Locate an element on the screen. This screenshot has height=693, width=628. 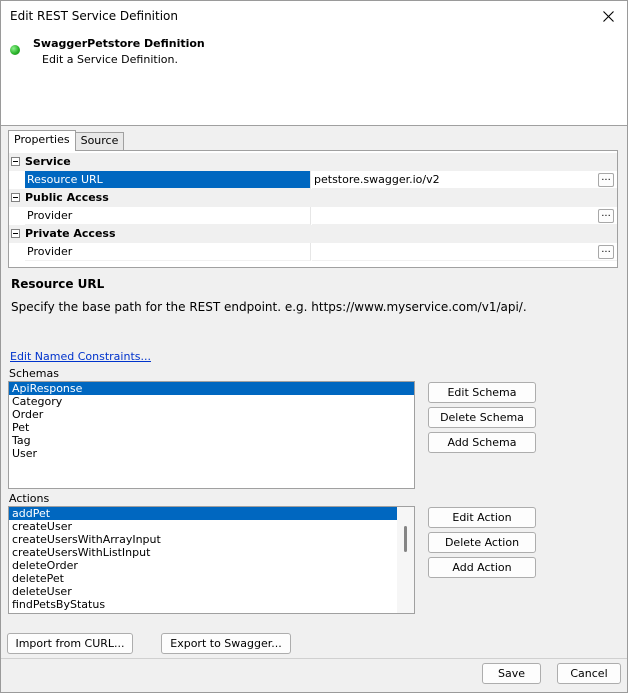
schemas-list: ApiResponse Category Order Pet Tag User is located at coordinates (211, 435).